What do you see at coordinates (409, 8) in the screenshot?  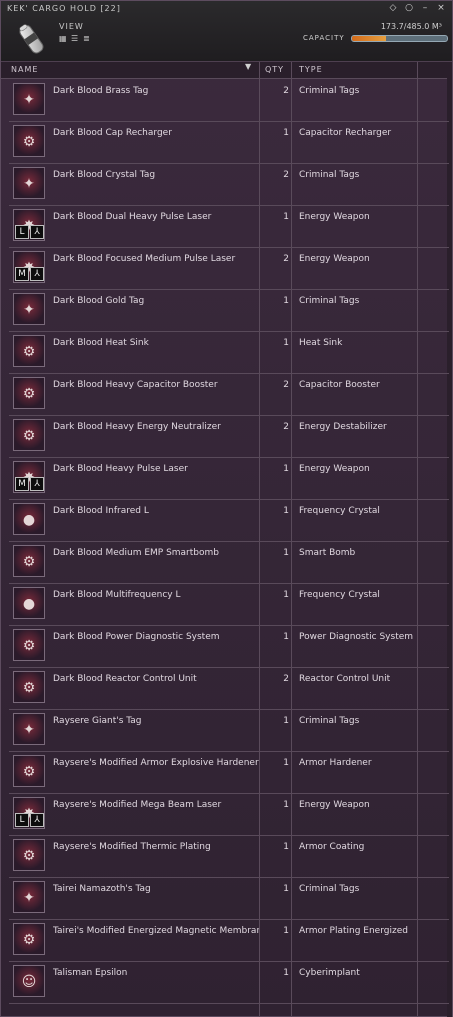 I see `options-icon: ○` at bounding box center [409, 8].